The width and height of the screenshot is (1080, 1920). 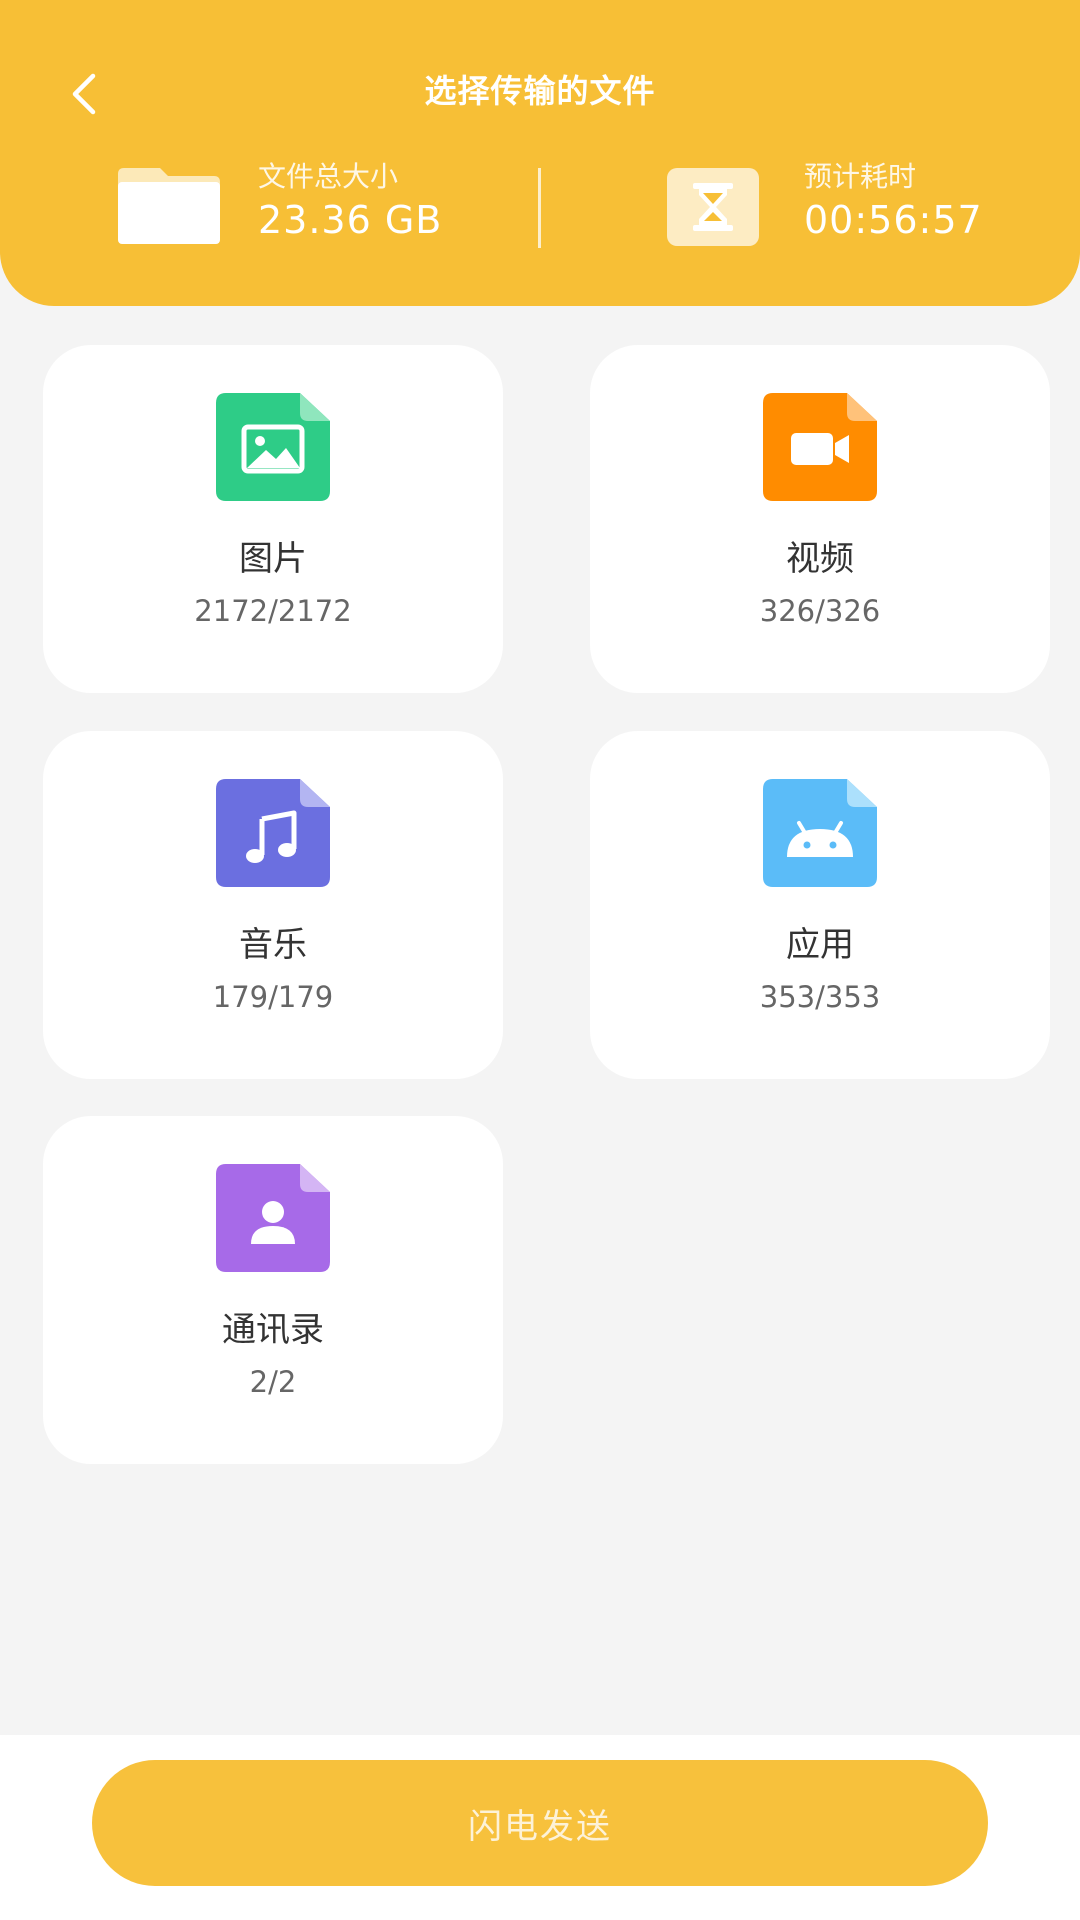 What do you see at coordinates (273, 1330) in the screenshot?
I see `category-label: 通讯录` at bounding box center [273, 1330].